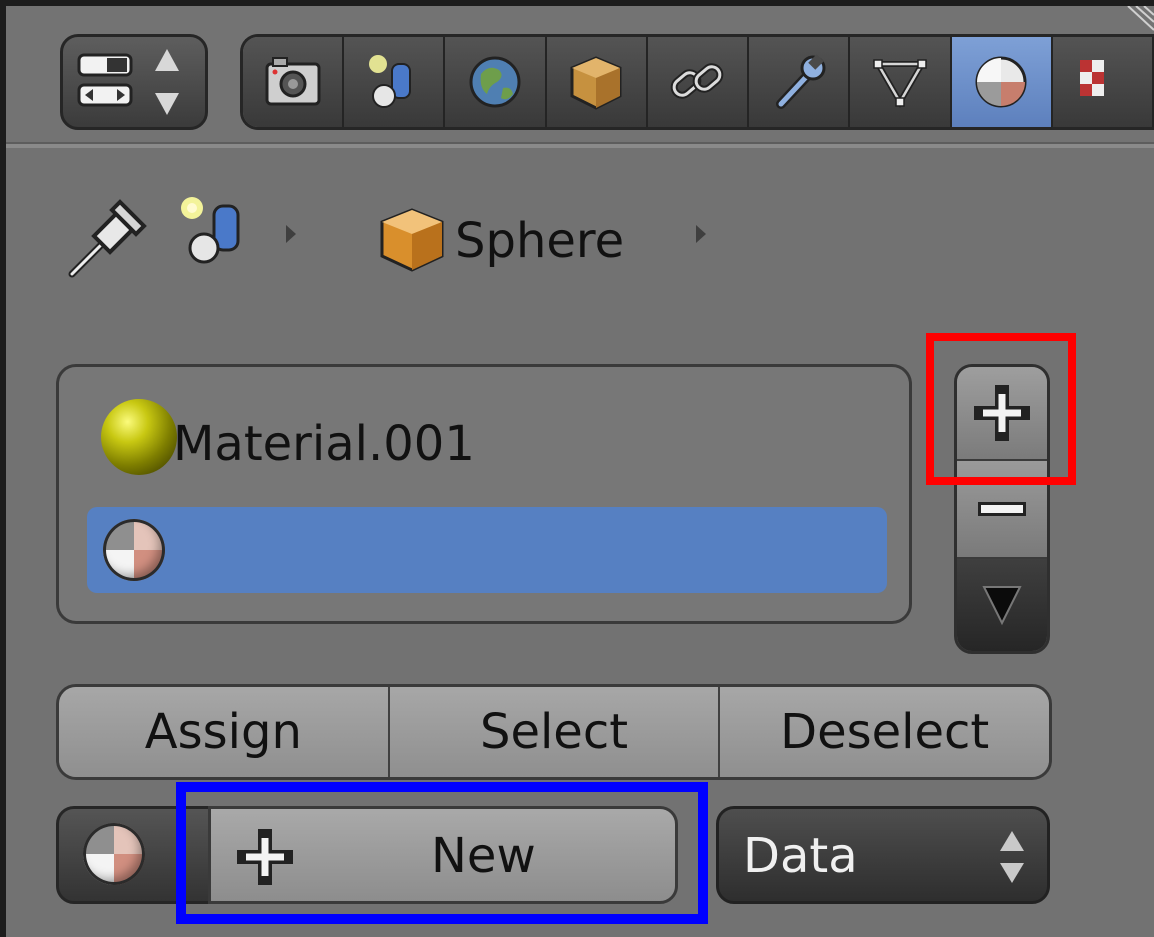 The image size is (1154, 937). I want to click on mesh-data-icon, so click(900, 83).